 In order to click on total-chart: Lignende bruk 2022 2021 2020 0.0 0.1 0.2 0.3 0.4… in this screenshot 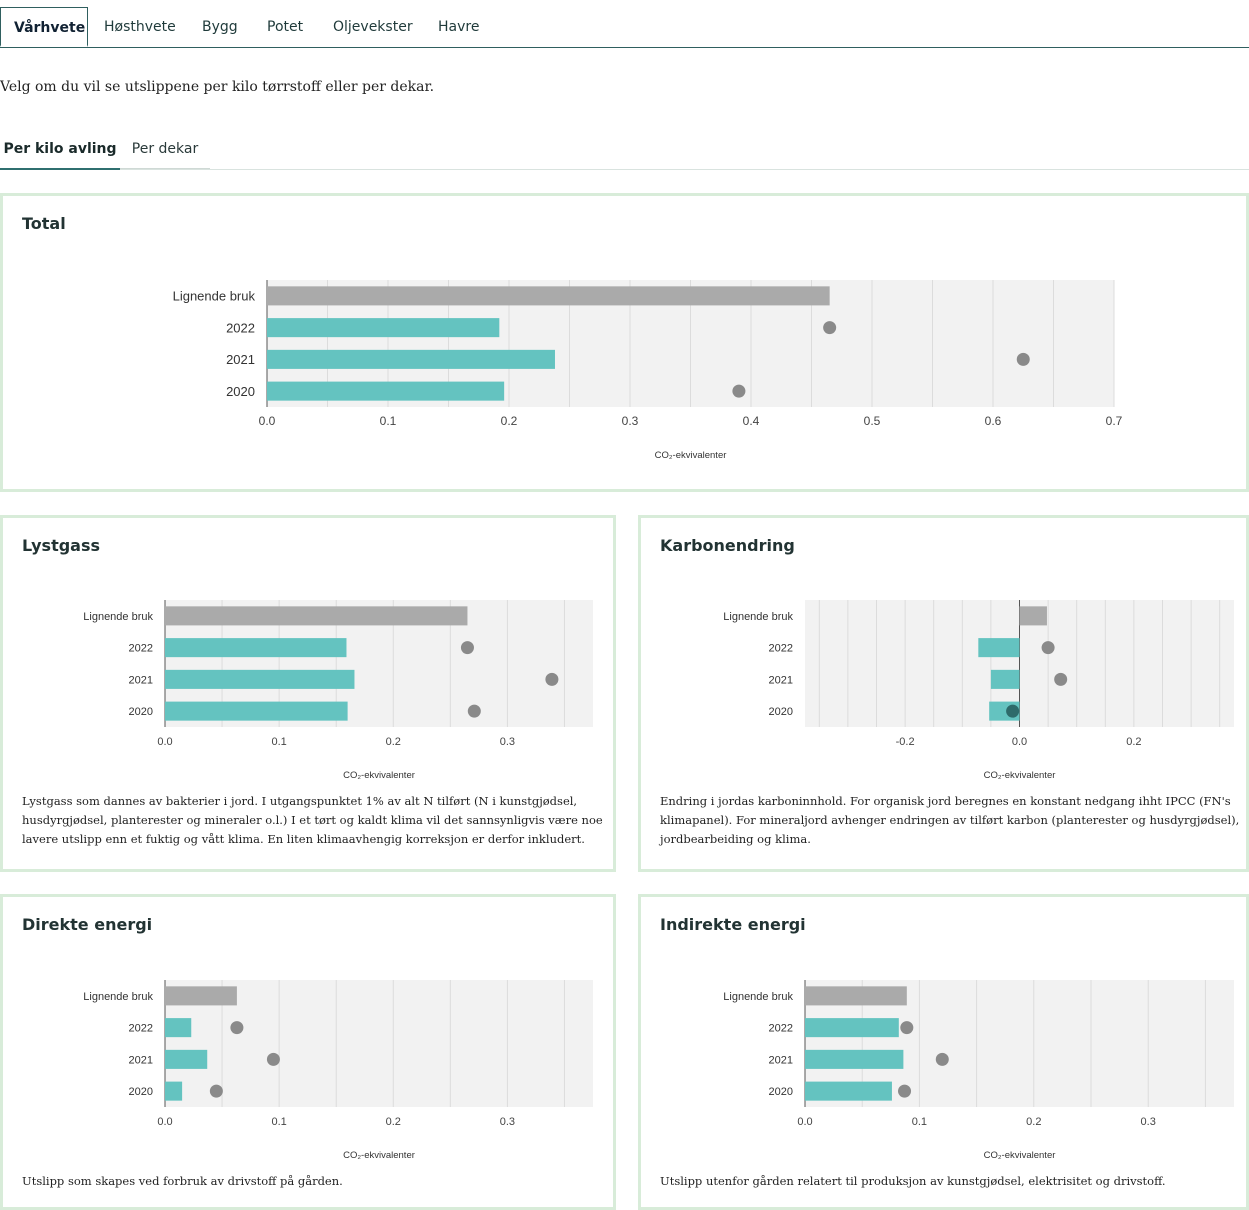, I will do `click(648, 370)`.